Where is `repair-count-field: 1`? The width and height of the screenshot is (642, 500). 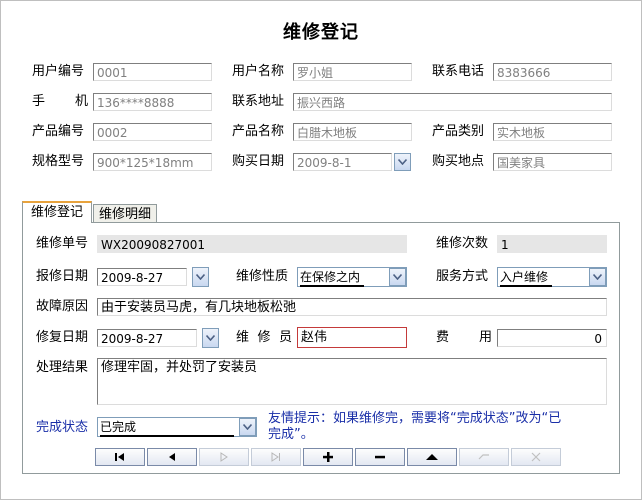
repair-count-field: 1 is located at coordinates (552, 244).